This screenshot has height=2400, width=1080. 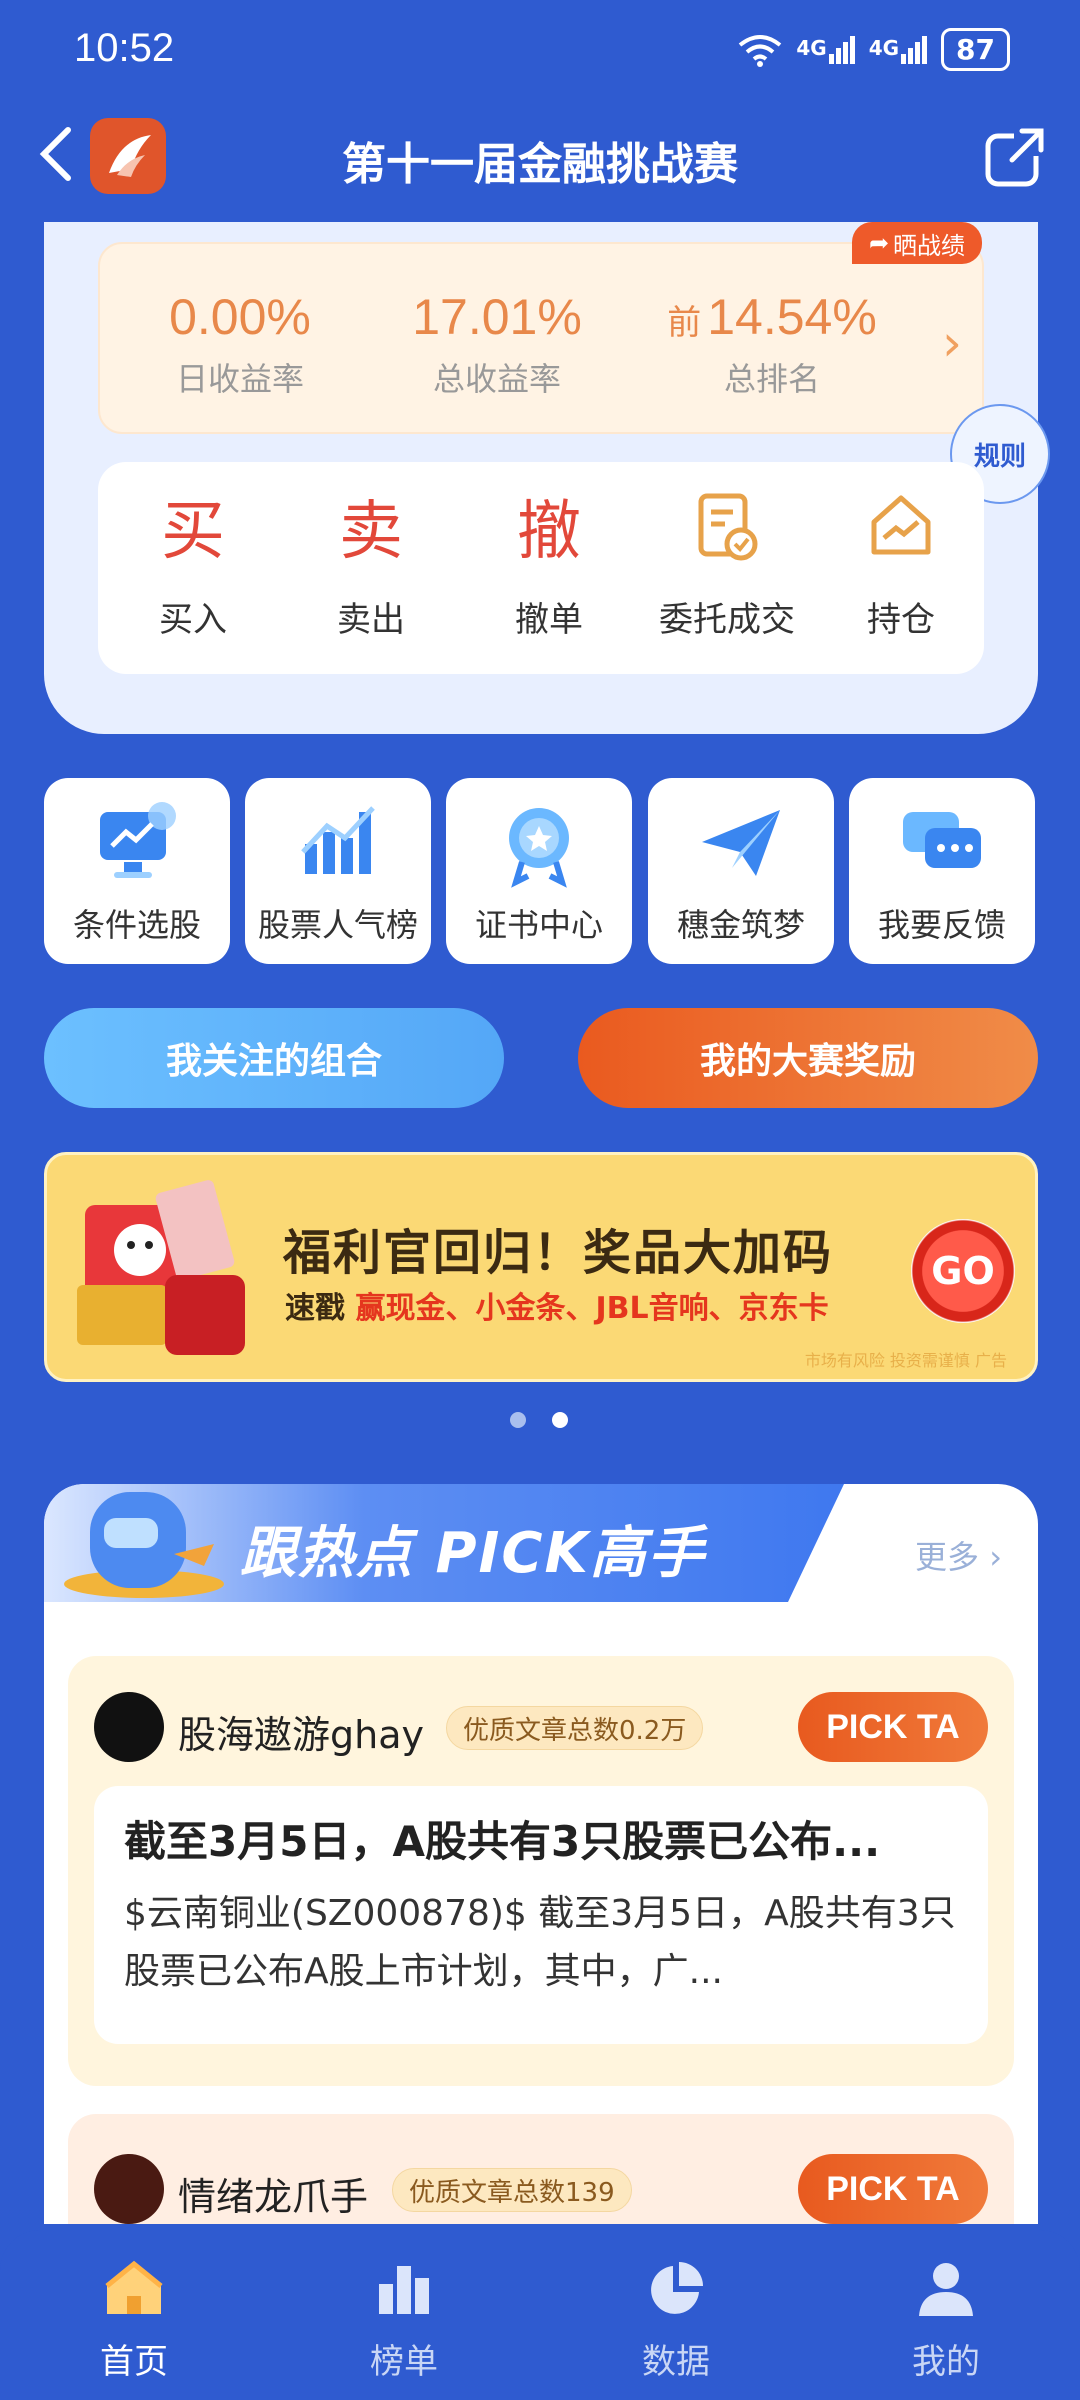 What do you see at coordinates (575, 1728) in the screenshot?
I see `article-count-tag: 优质文章总数0.2万` at bounding box center [575, 1728].